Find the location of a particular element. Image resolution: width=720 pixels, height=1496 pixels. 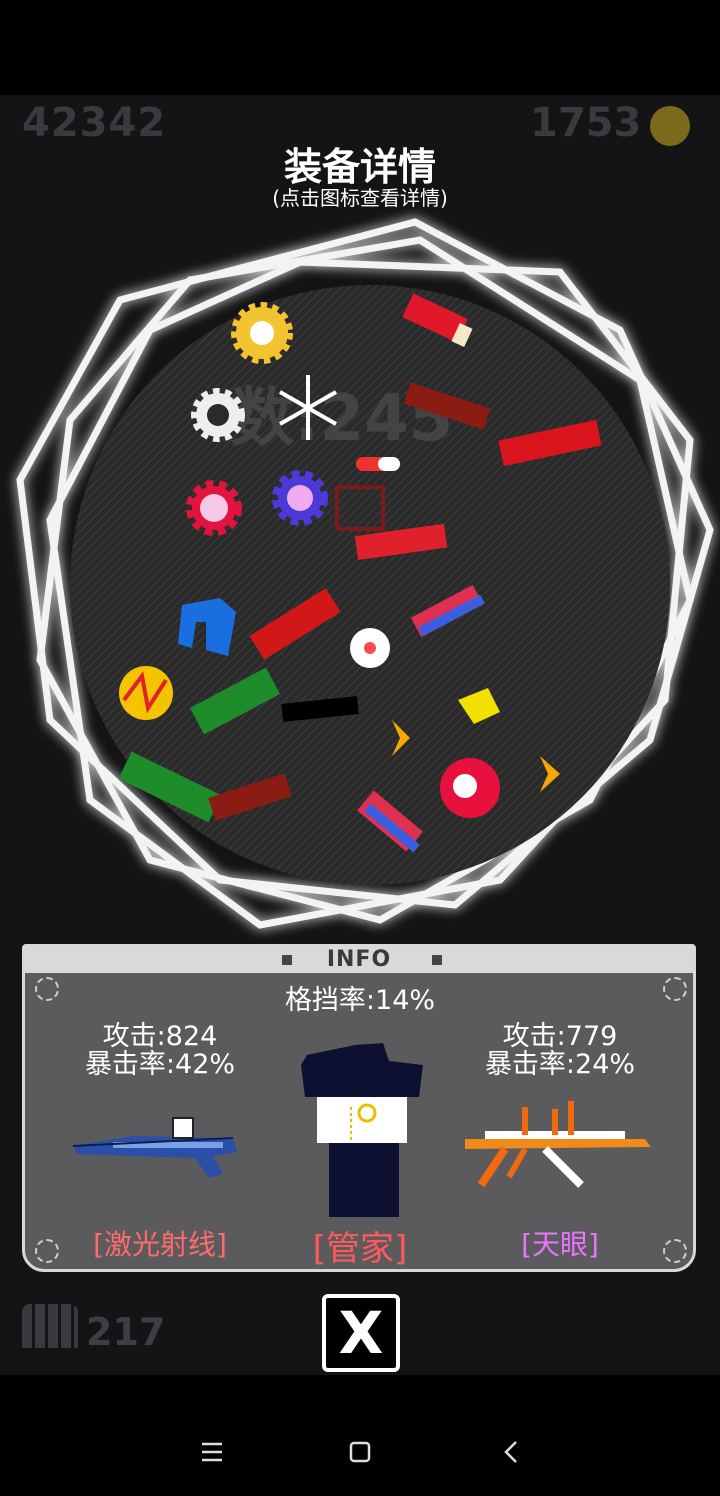

gear-yellow-icon is located at coordinates (262, 333).